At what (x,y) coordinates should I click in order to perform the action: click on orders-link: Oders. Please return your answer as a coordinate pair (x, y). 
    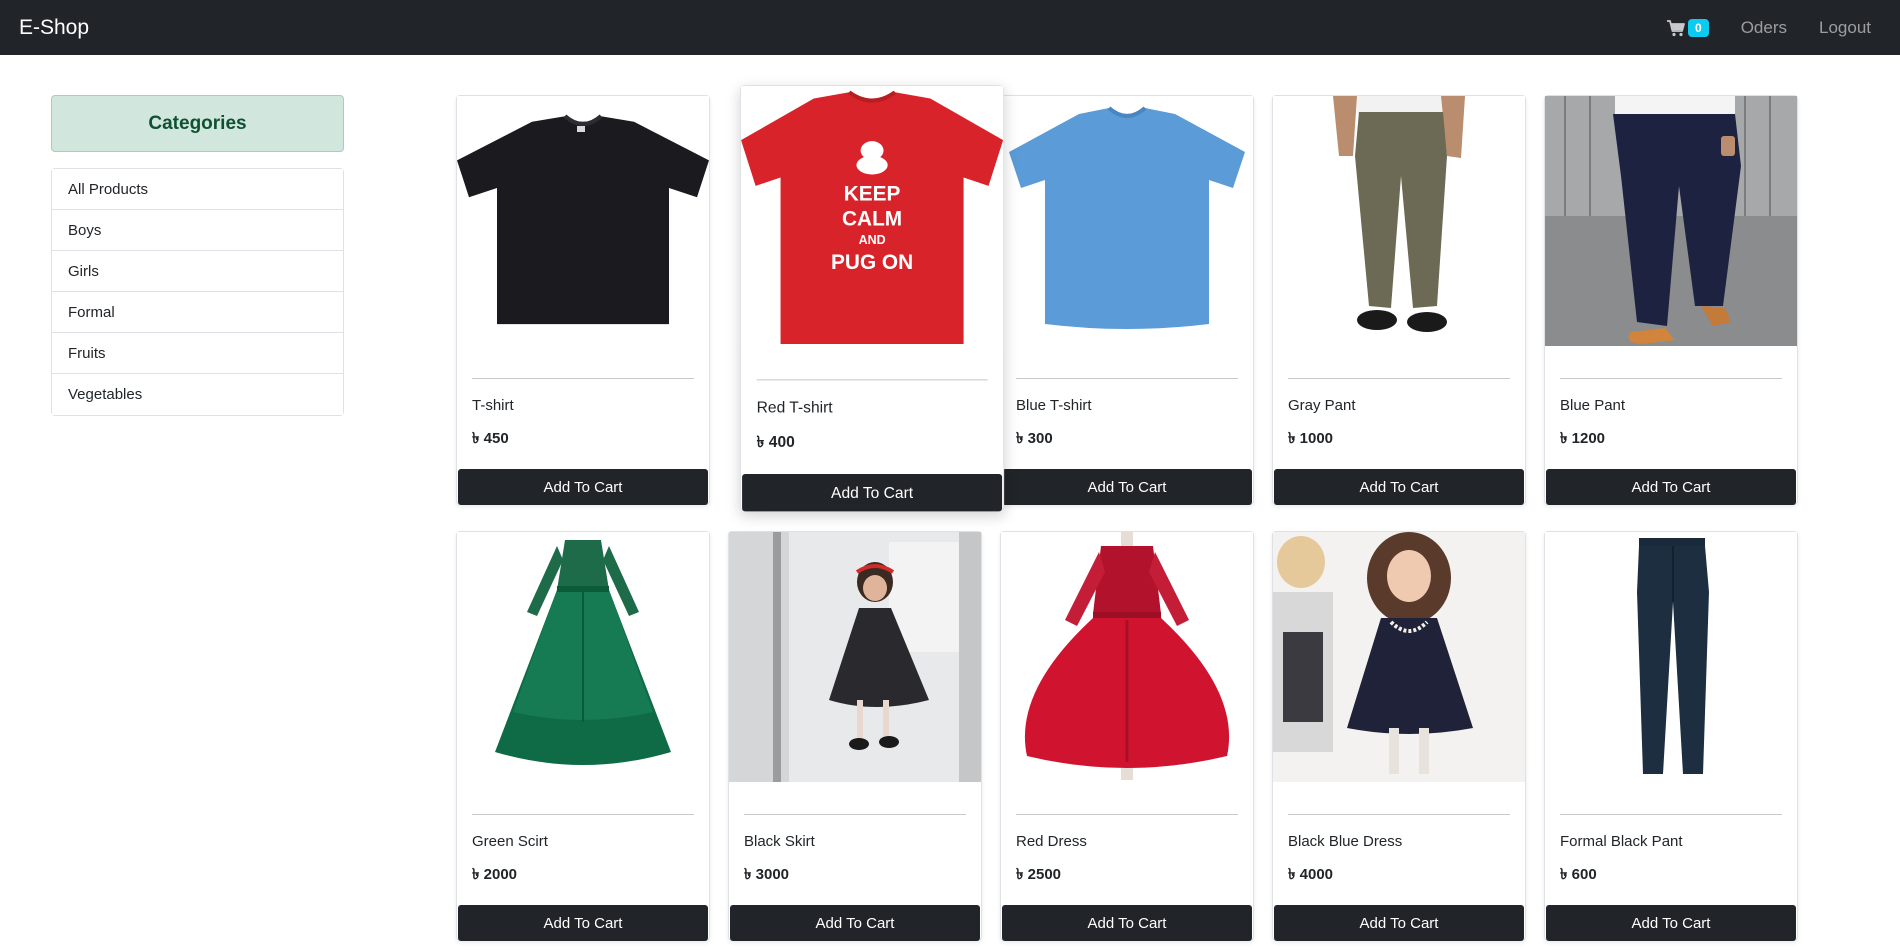
    Looking at the image, I should click on (1764, 28).